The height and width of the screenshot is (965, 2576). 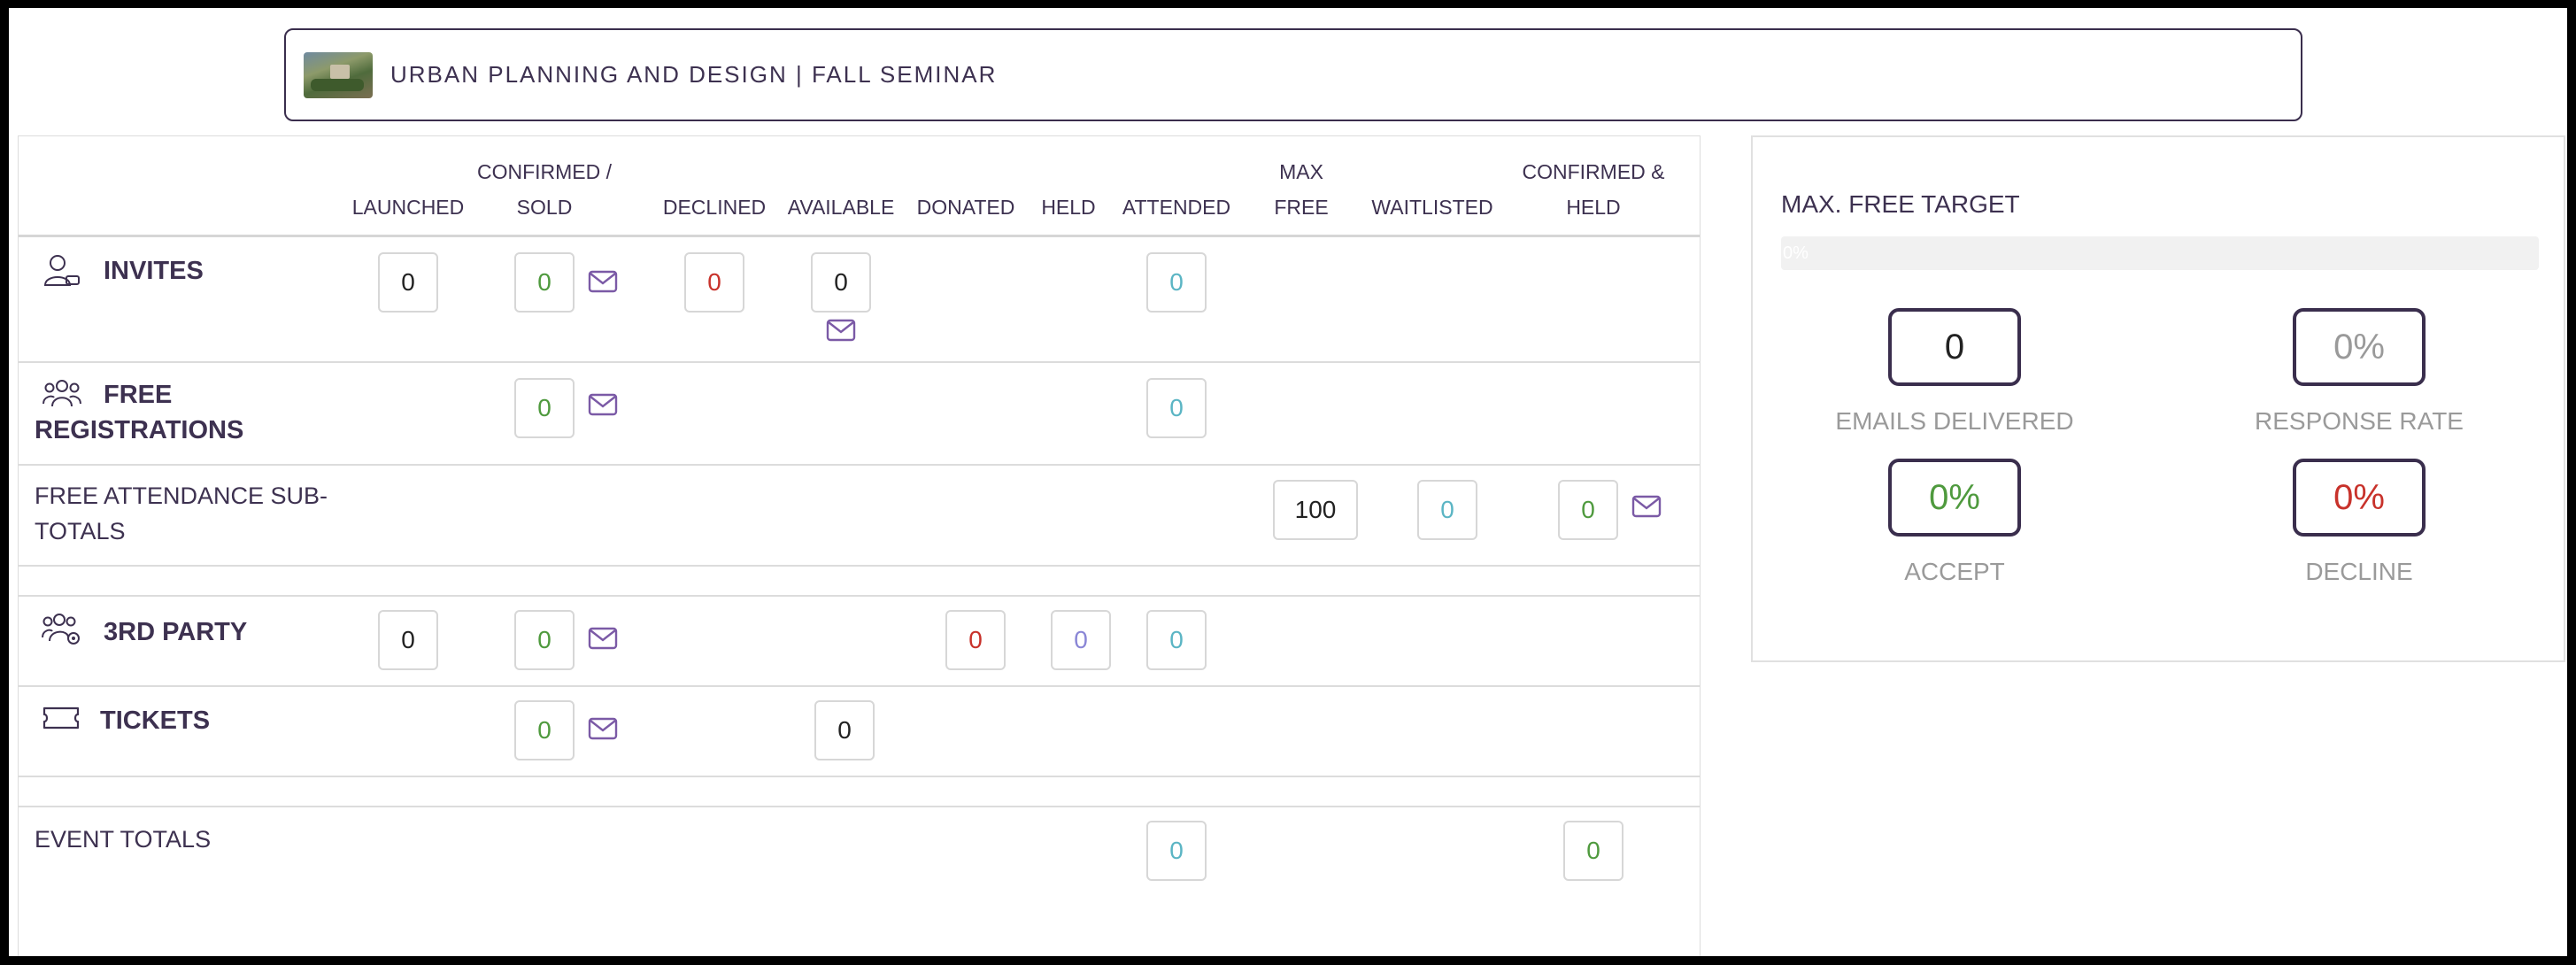 I want to click on event-thumbnail, so click(x=338, y=74).